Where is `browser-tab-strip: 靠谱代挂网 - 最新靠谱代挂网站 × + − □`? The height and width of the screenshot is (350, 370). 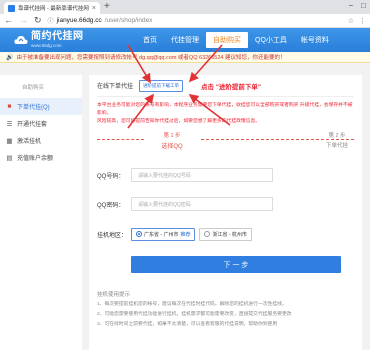
browser-tab-strip: 靠谱代挂网 - 最新靠谱代挂网站 × + − □ is located at coordinates (185, 7).